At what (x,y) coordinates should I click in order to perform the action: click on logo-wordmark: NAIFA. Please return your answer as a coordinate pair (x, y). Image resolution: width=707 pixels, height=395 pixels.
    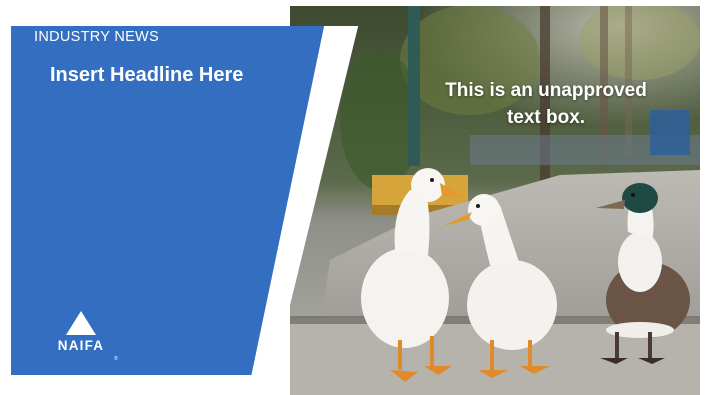
    Looking at the image, I should click on (81, 345).